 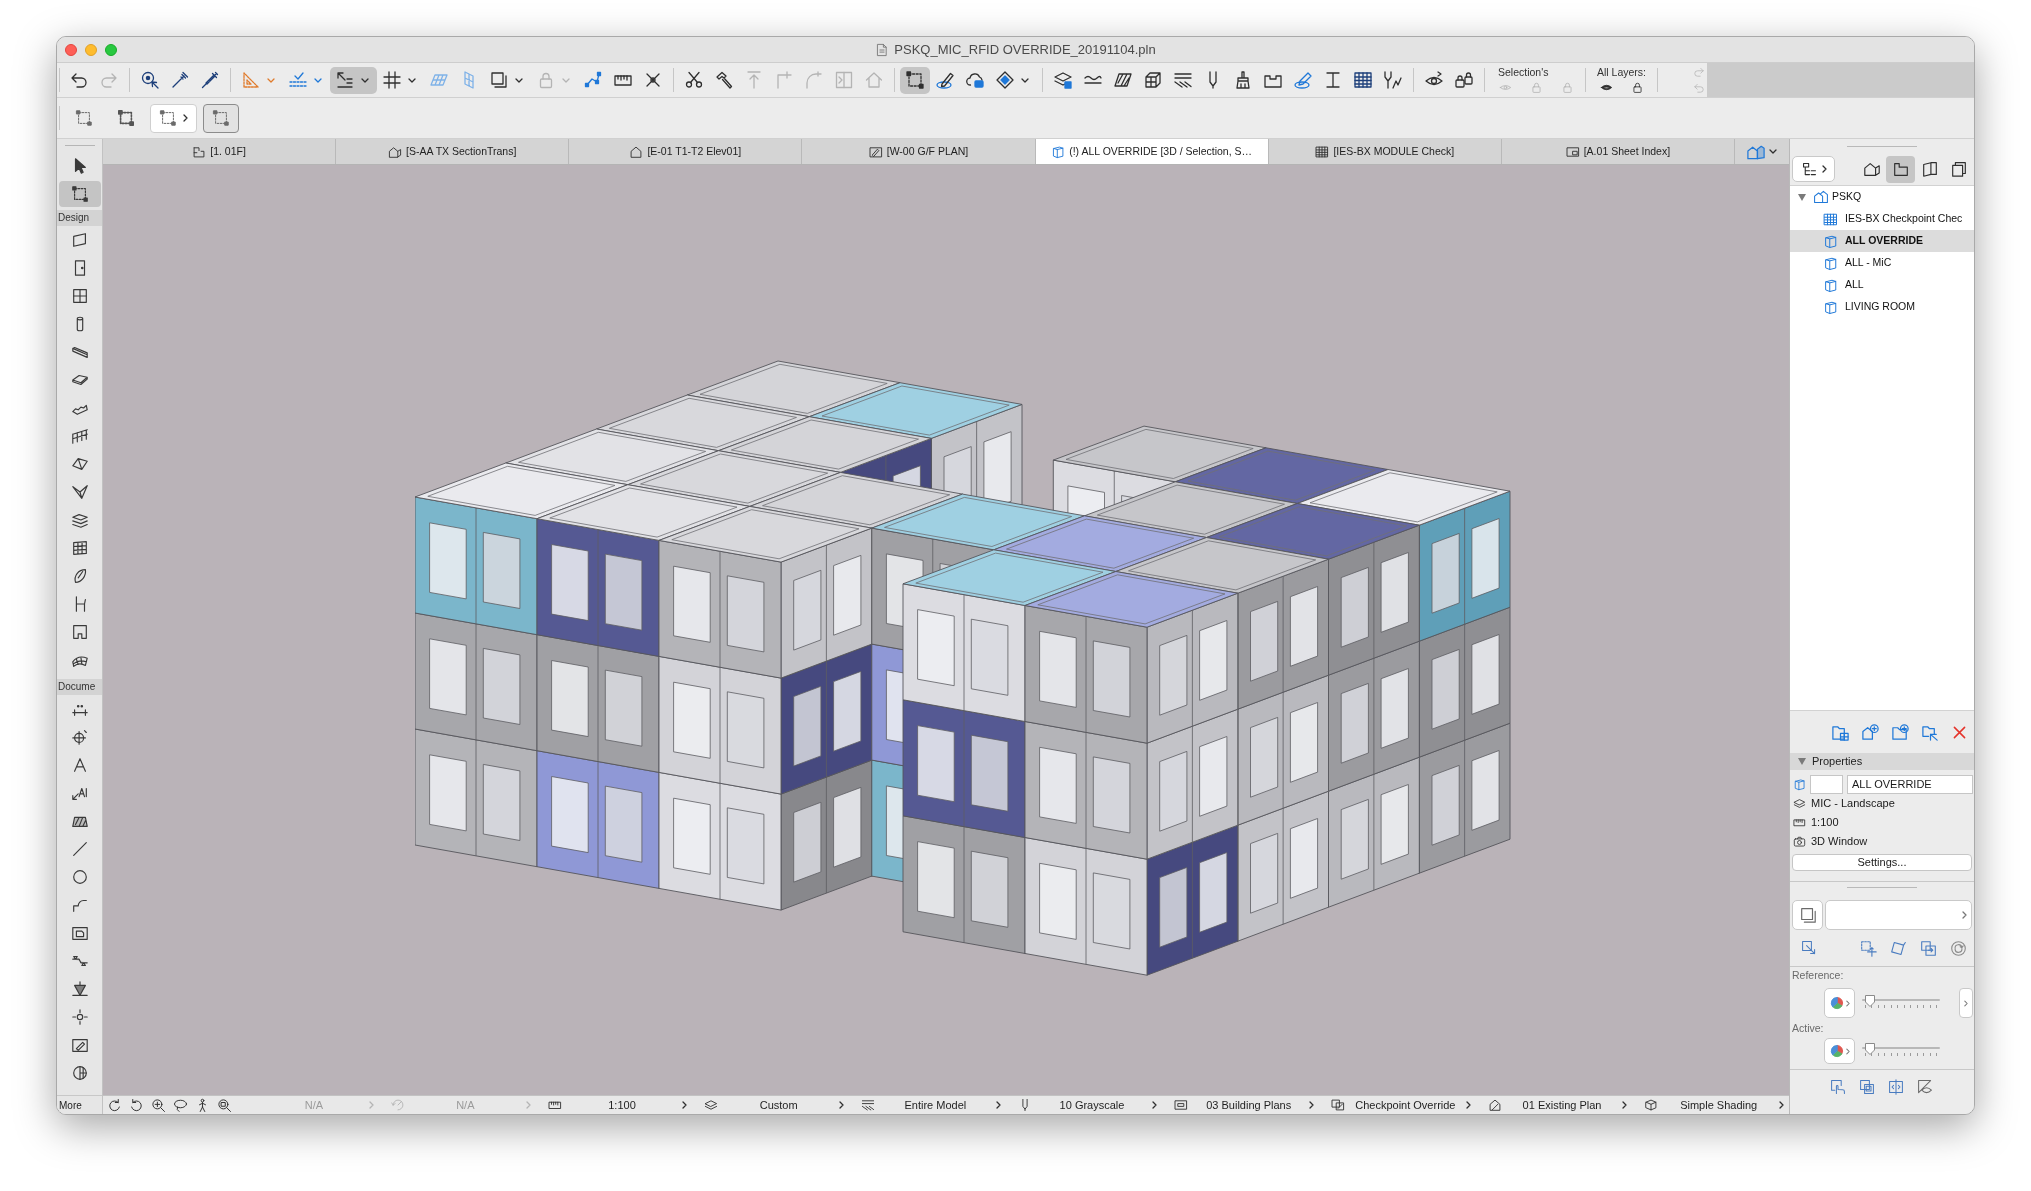 I want to click on railing-icon, so click(x=79, y=436).